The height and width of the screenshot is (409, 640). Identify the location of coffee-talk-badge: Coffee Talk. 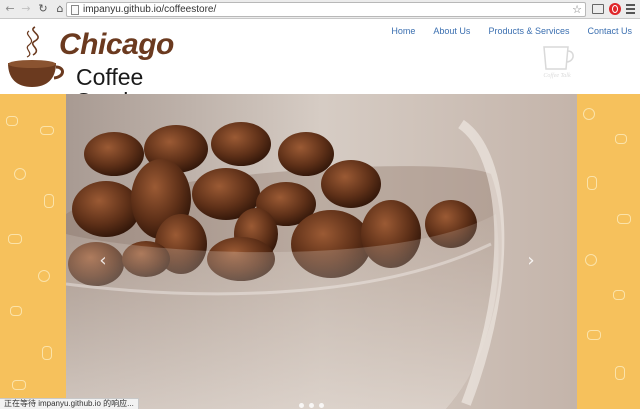
(557, 59).